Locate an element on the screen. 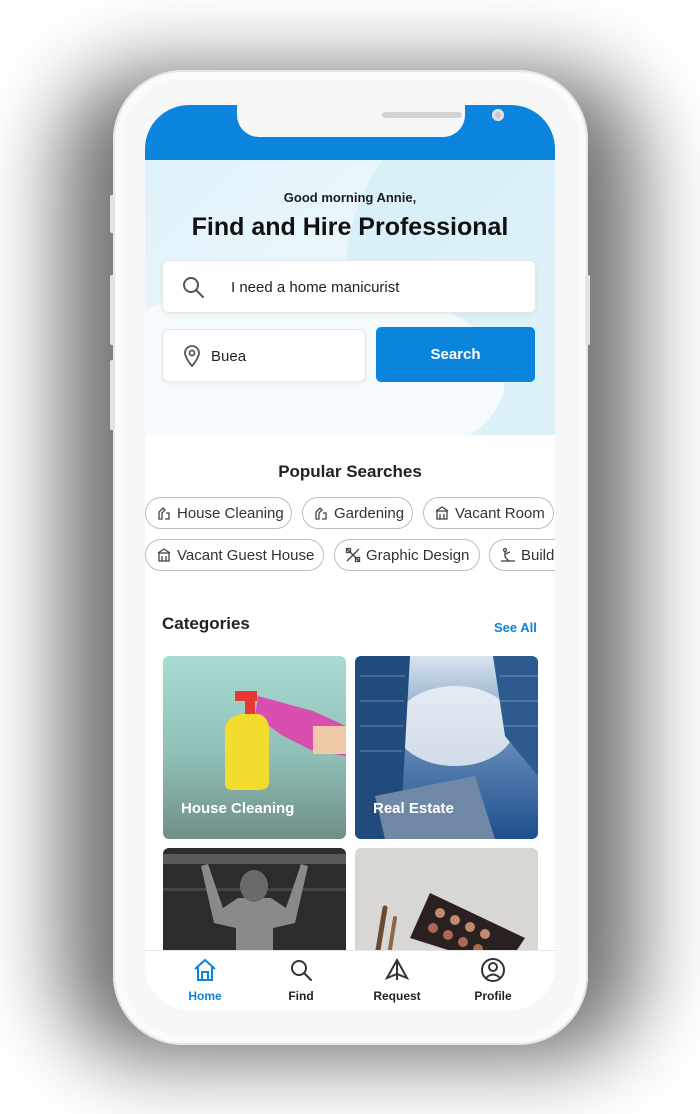  request-icon is located at coordinates (397, 968).